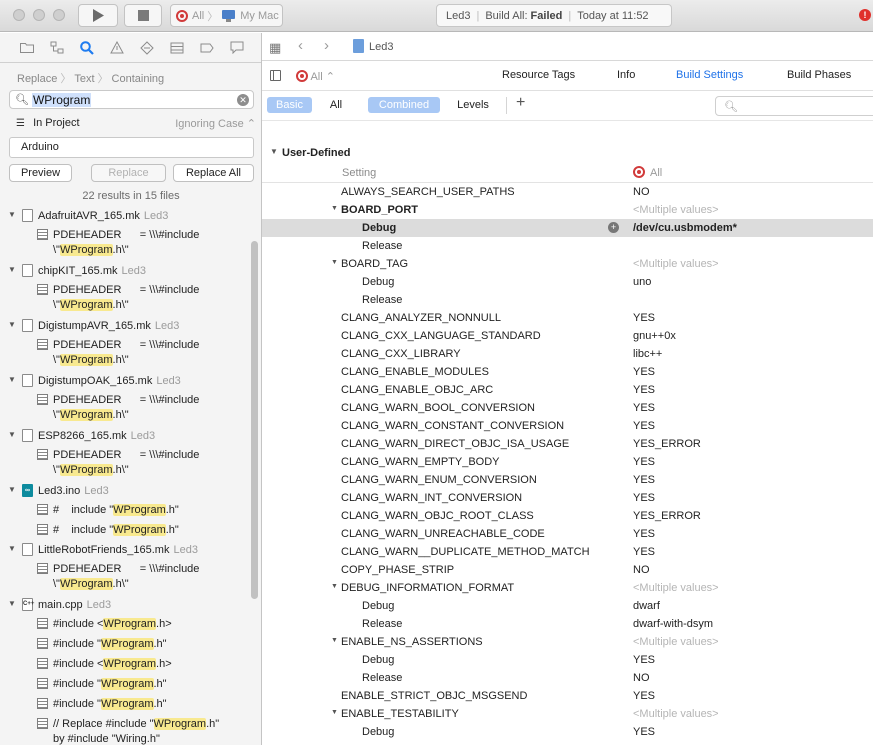  Describe the element at coordinates (125, 381) in the screenshot. I see `result-file-row: ▼ DigistumpOAK_165.mk Led3` at that location.